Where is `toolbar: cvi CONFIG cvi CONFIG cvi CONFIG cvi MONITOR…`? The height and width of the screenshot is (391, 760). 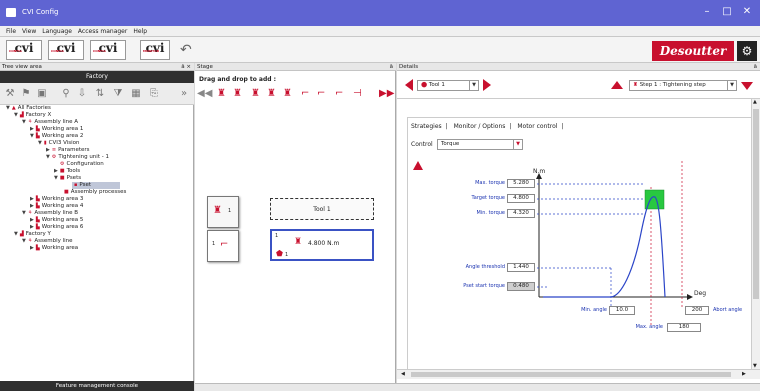
toolbar: cvi CONFIG cvi CONFIG cvi CONFIG cvi MONITOR… is located at coordinates (380, 50).